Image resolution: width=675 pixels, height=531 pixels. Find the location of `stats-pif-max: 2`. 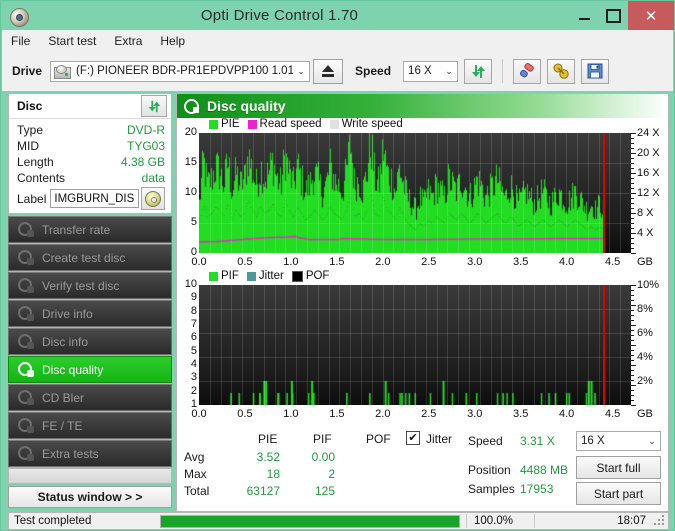

stats-pif-max: 2 is located at coordinates (331, 474).